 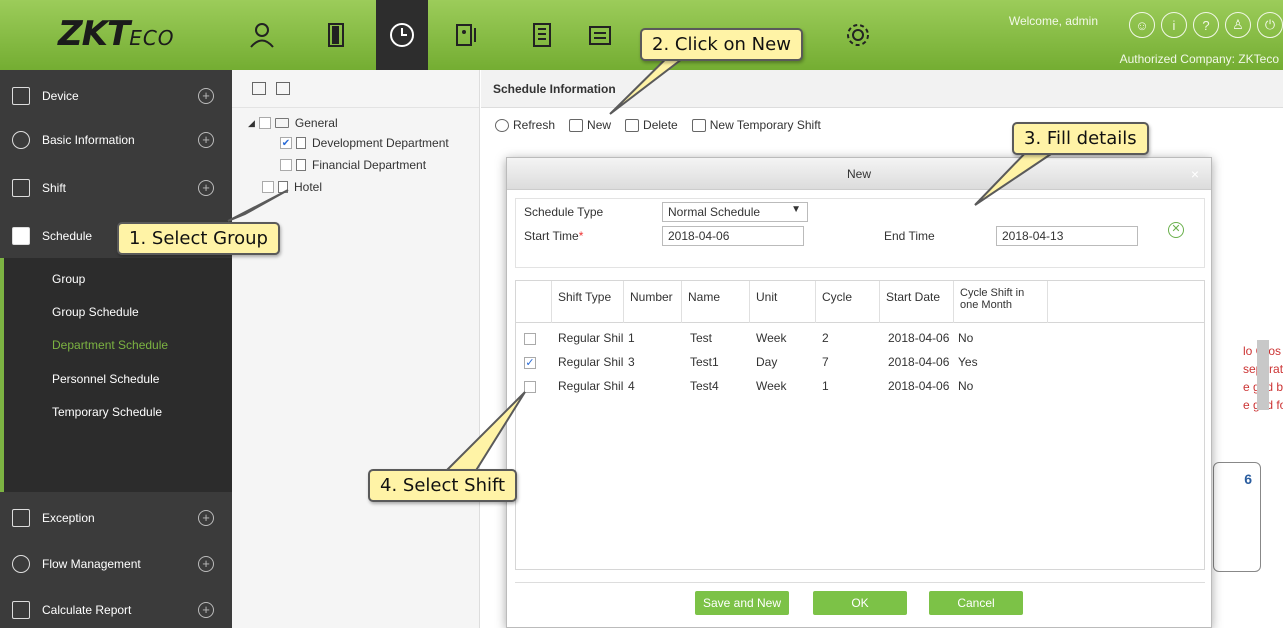 I want to click on sidebar-item-shift: Shift +, so click(x=116, y=188).